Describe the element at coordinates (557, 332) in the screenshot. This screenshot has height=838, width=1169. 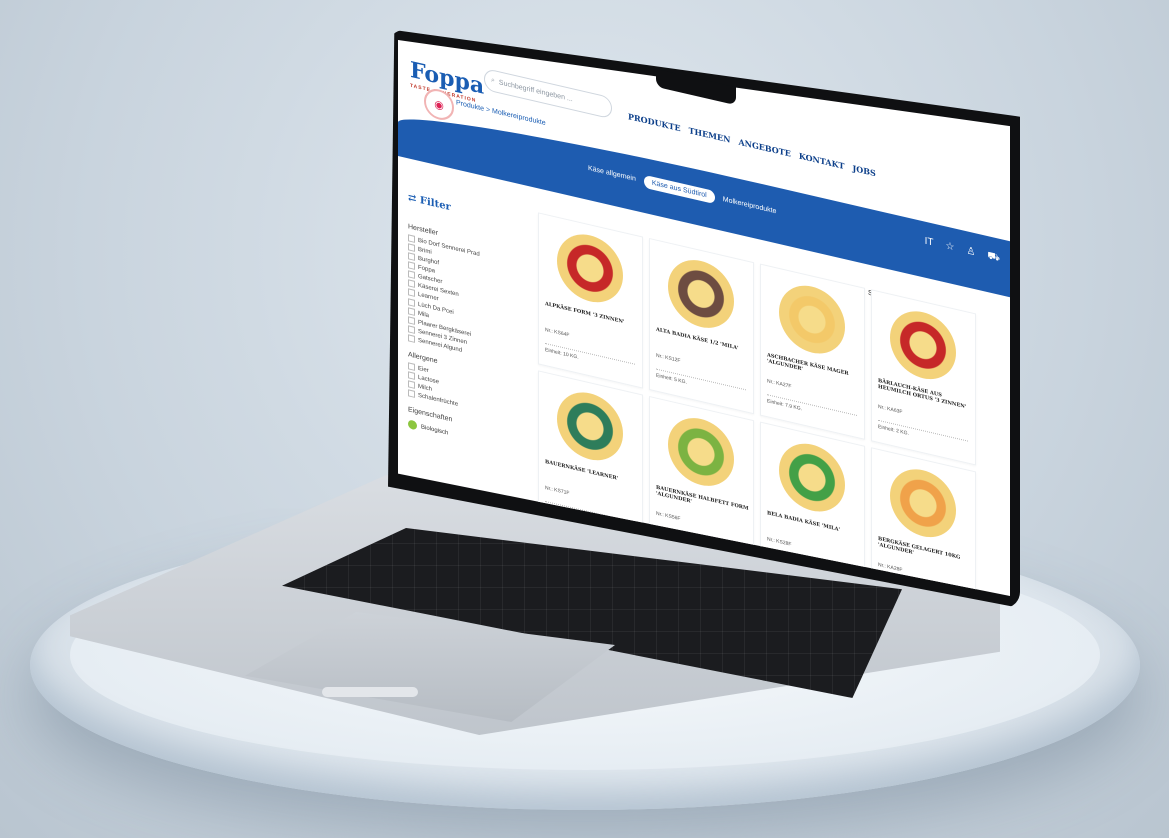
I see `product-number: Nr.: KS64F` at that location.